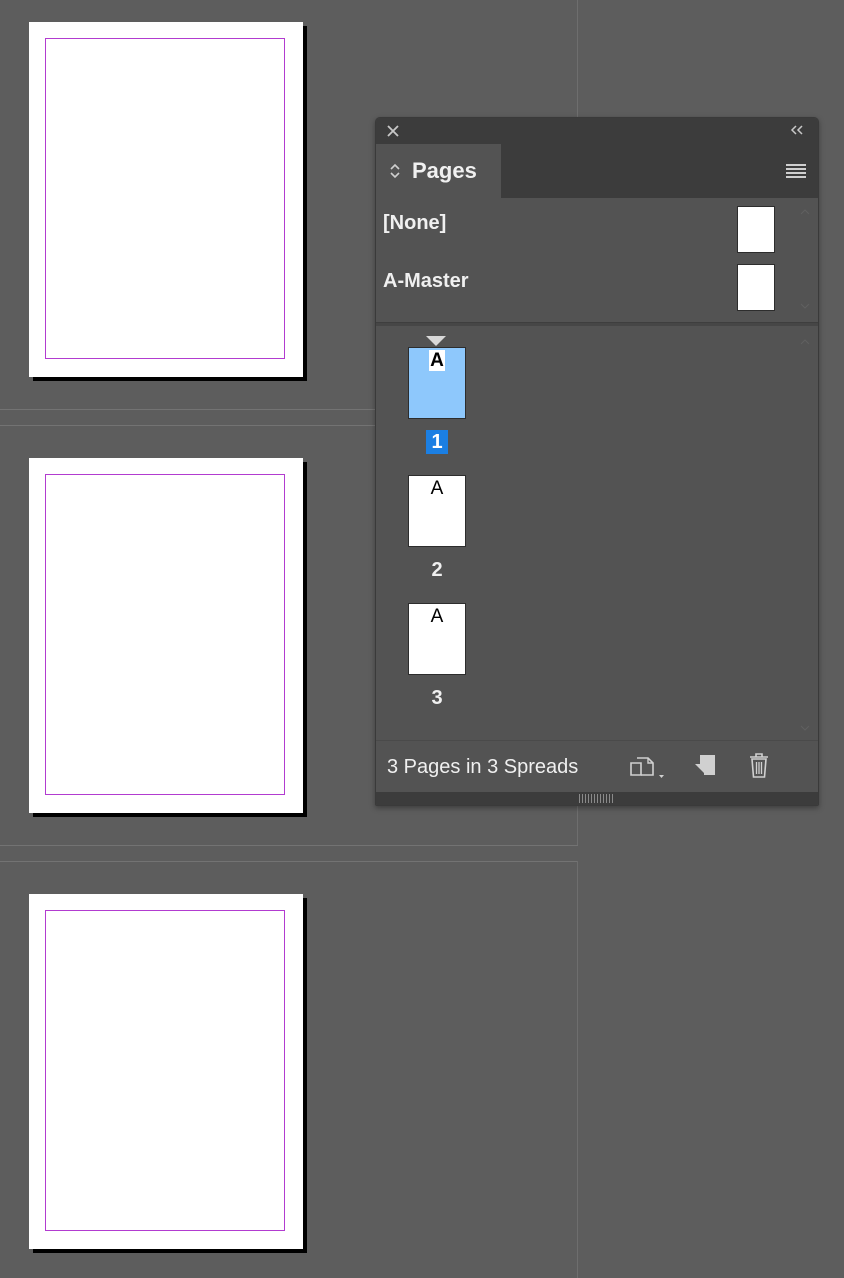 The height and width of the screenshot is (1278, 844). What do you see at coordinates (597, 171) in the screenshot?
I see `panel-tab-bar: Pages` at bounding box center [597, 171].